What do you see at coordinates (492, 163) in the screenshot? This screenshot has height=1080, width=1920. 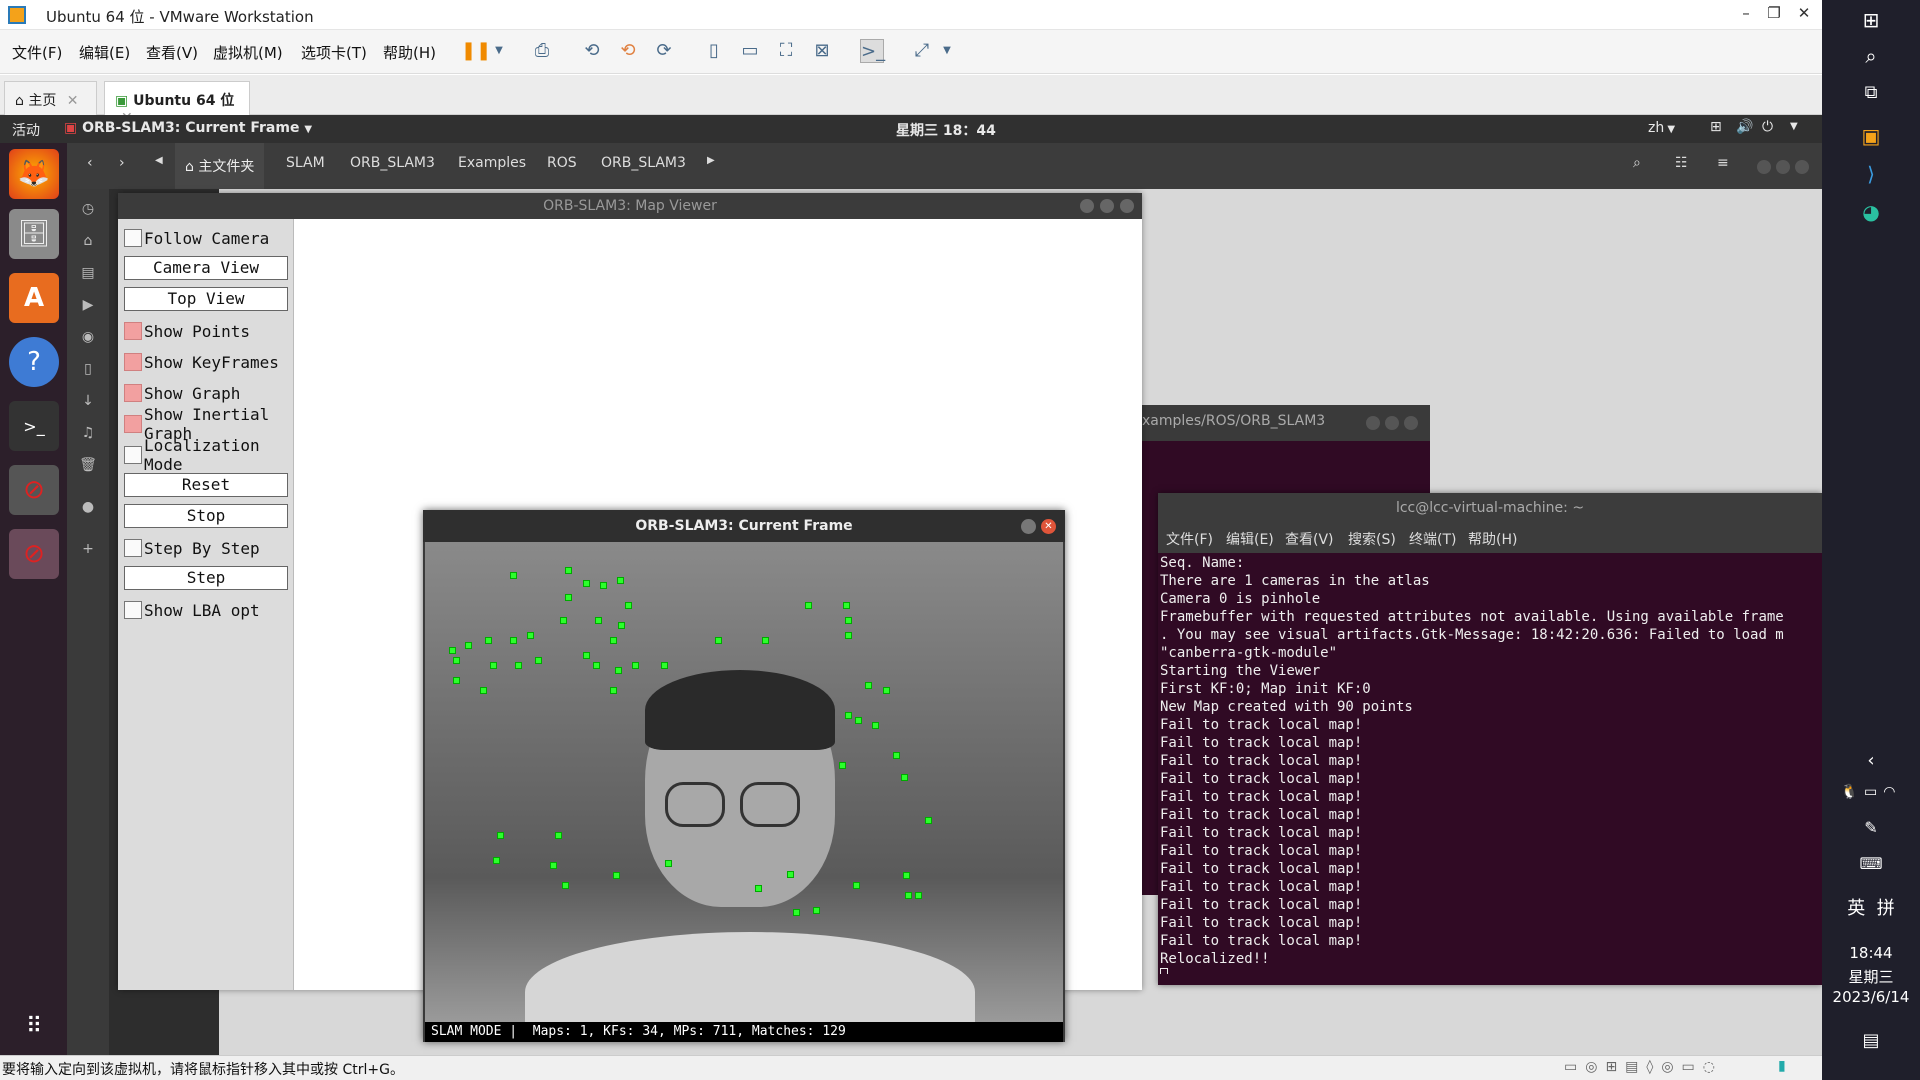 I see `breadcrumb-item: Examples` at bounding box center [492, 163].